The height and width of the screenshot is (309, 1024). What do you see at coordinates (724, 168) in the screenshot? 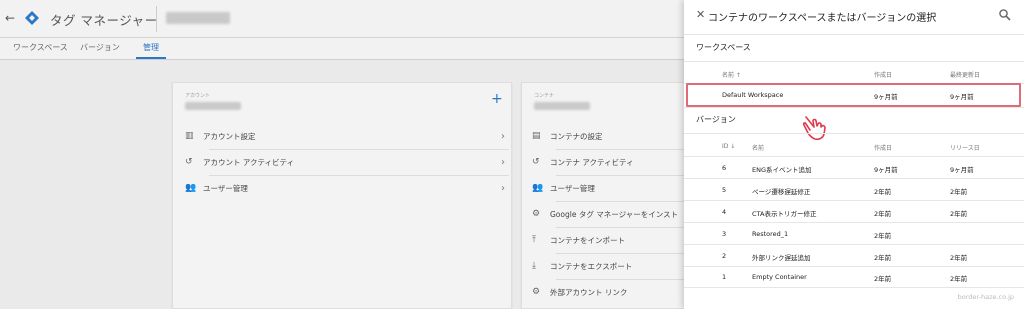
I see `version-id: 6` at bounding box center [724, 168].